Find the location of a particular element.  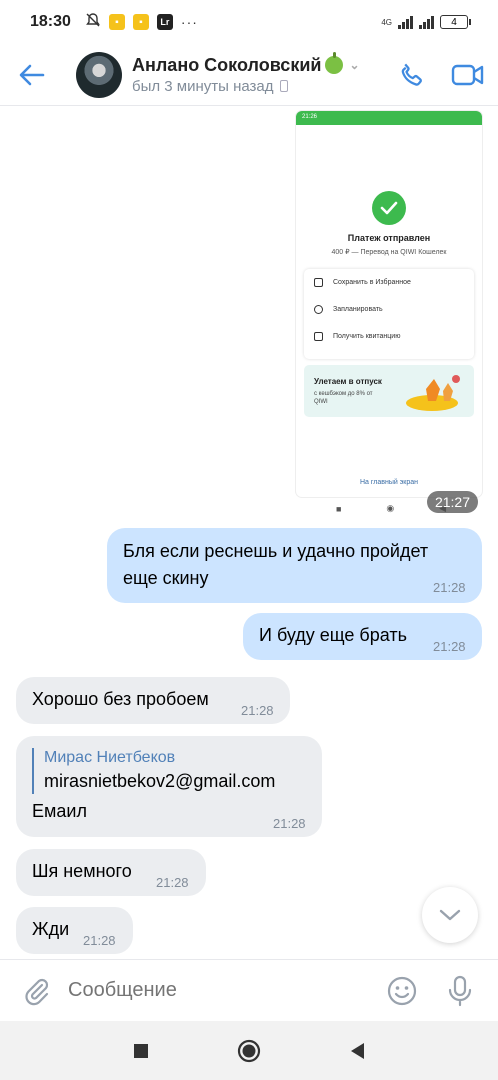

video-call-button is located at coordinates (468, 75).